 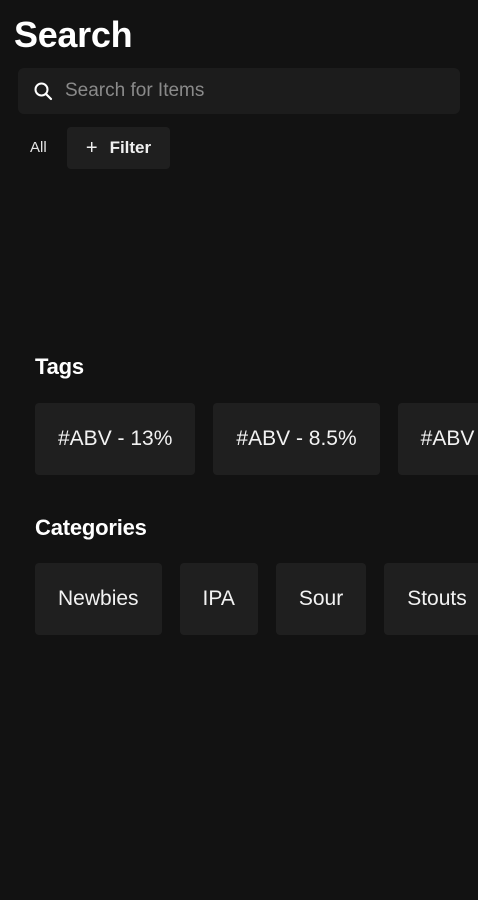 I want to click on page-title: Search, so click(x=73, y=34).